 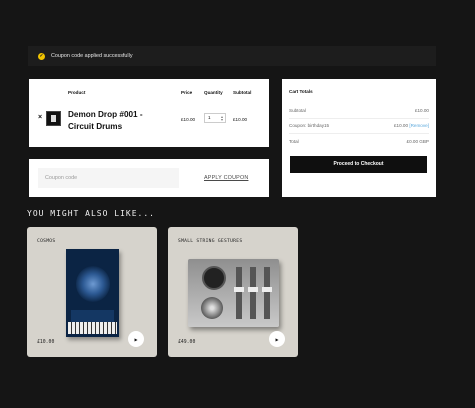 What do you see at coordinates (209, 117) in the screenshot?
I see `quantity-value: 1` at bounding box center [209, 117].